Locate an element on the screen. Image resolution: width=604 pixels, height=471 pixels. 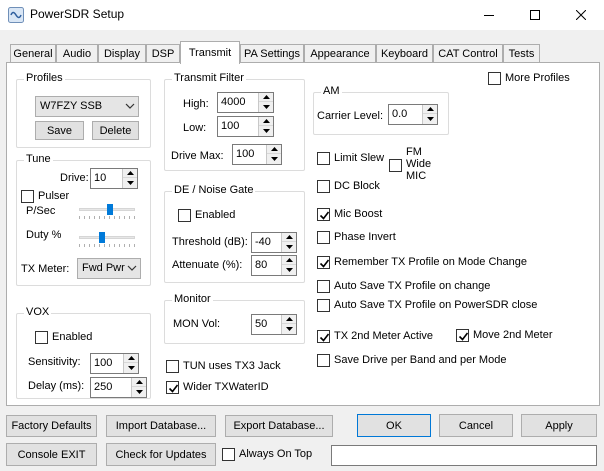
vox-enabled-checkbox is located at coordinates (41, 337).